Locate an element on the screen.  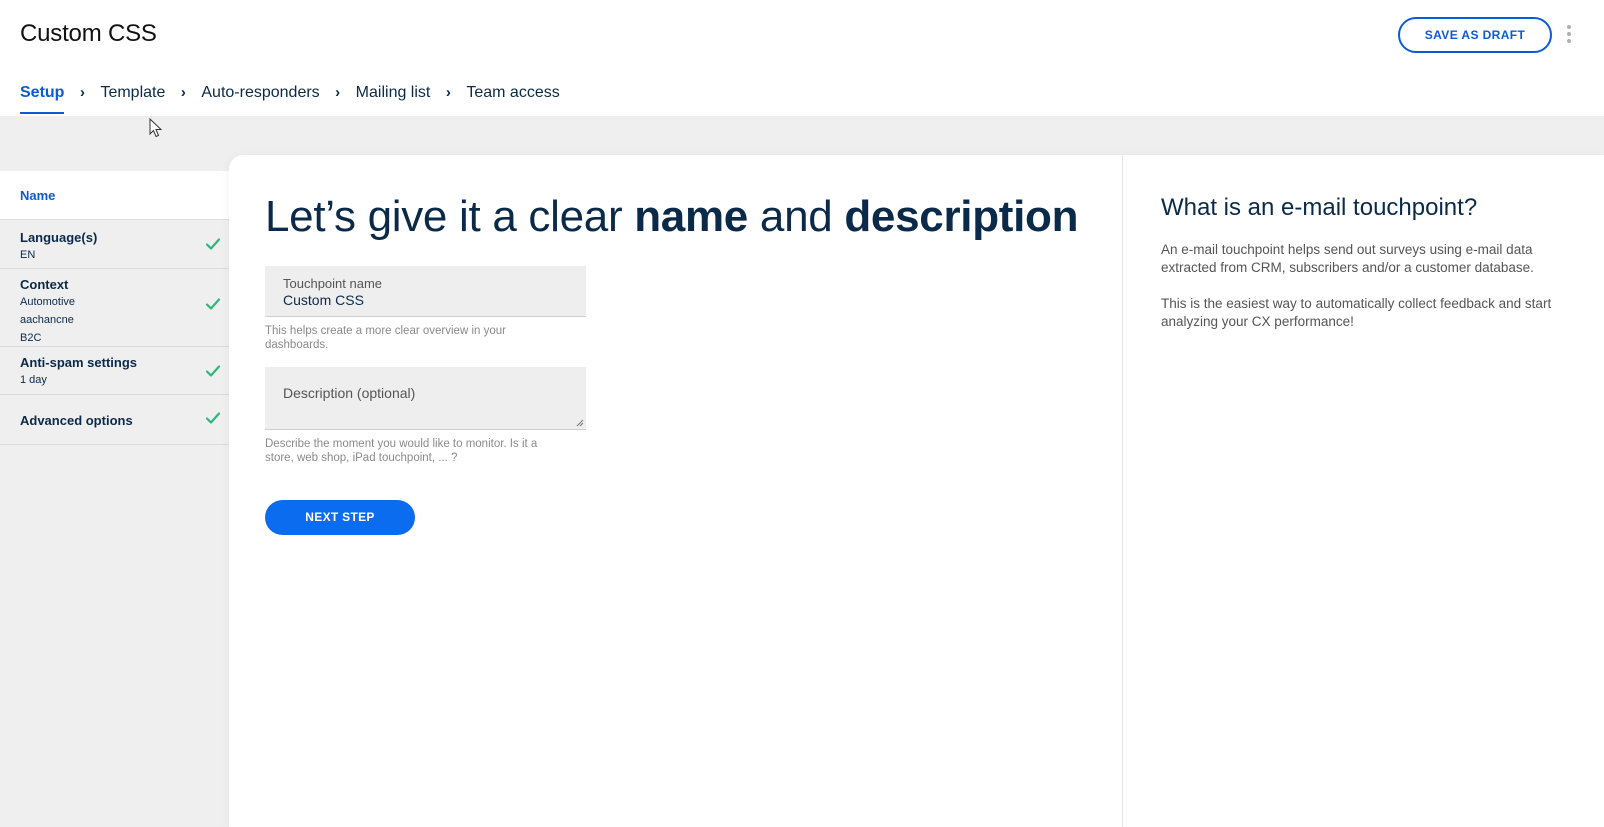
sidebar-item-label: Anti-spam settings is located at coordinates (79, 362).